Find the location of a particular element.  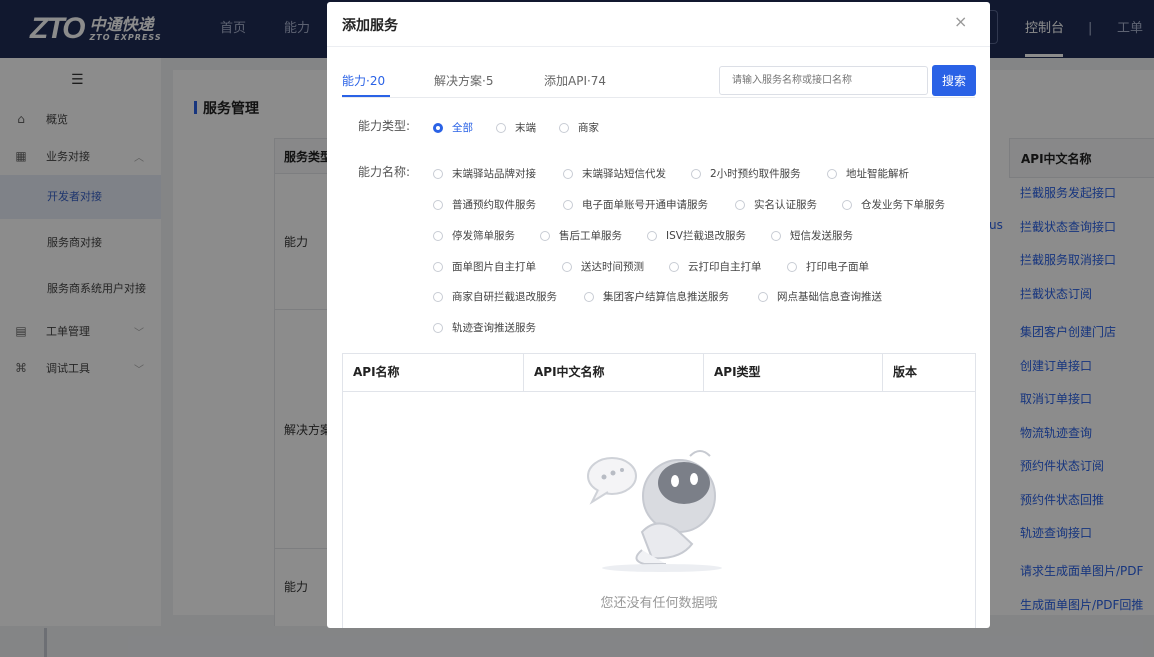

th-api-name: API名称 is located at coordinates (433, 372).